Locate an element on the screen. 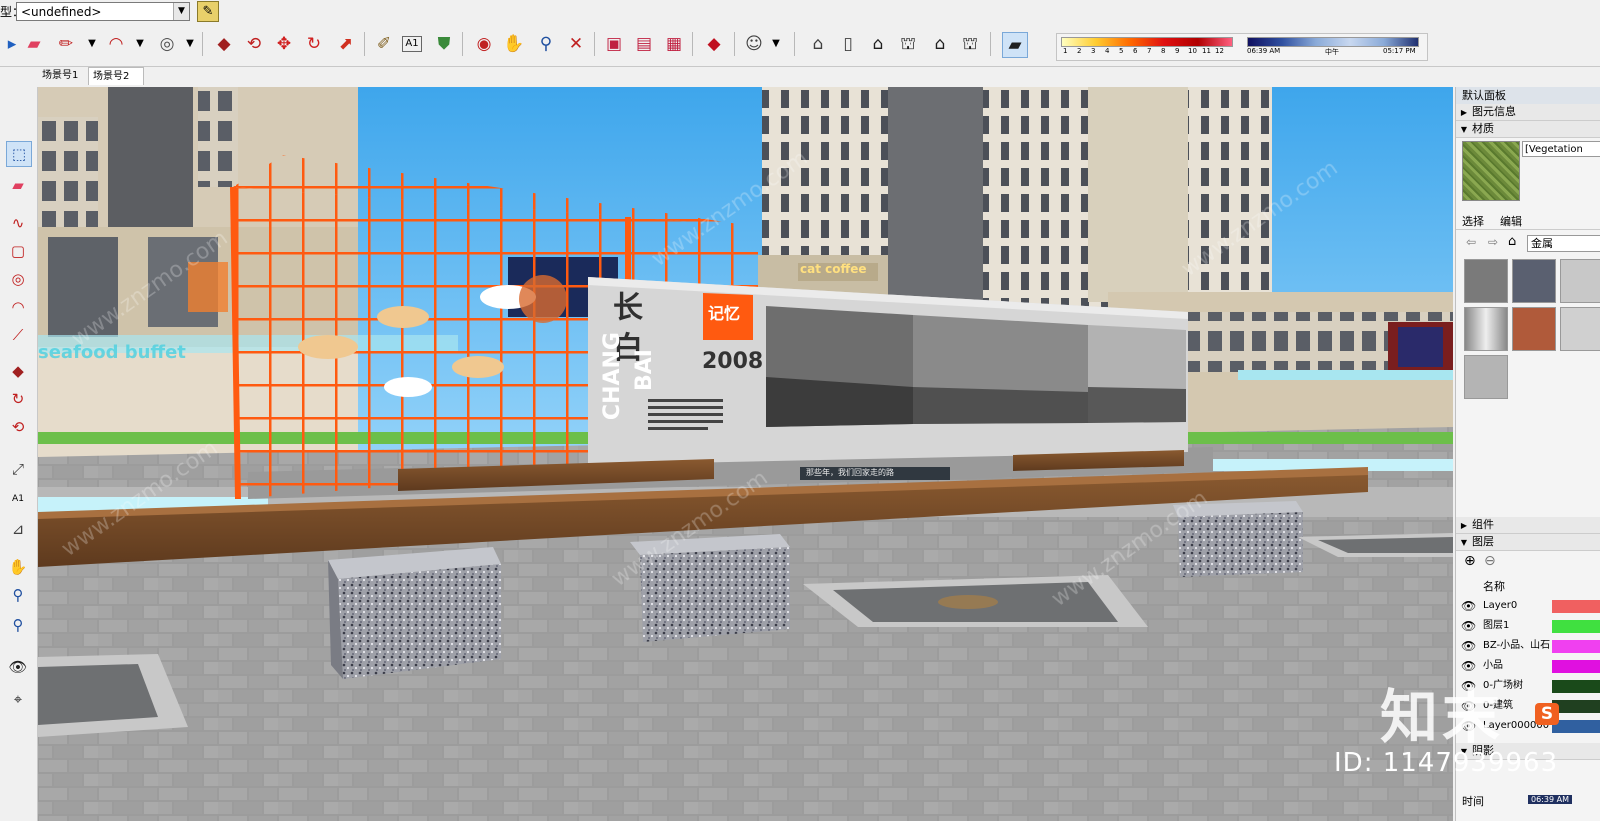 Image resolution: width=1600 pixels, height=821 pixels. iso-view-icon: ⌂ is located at coordinates (818, 44).